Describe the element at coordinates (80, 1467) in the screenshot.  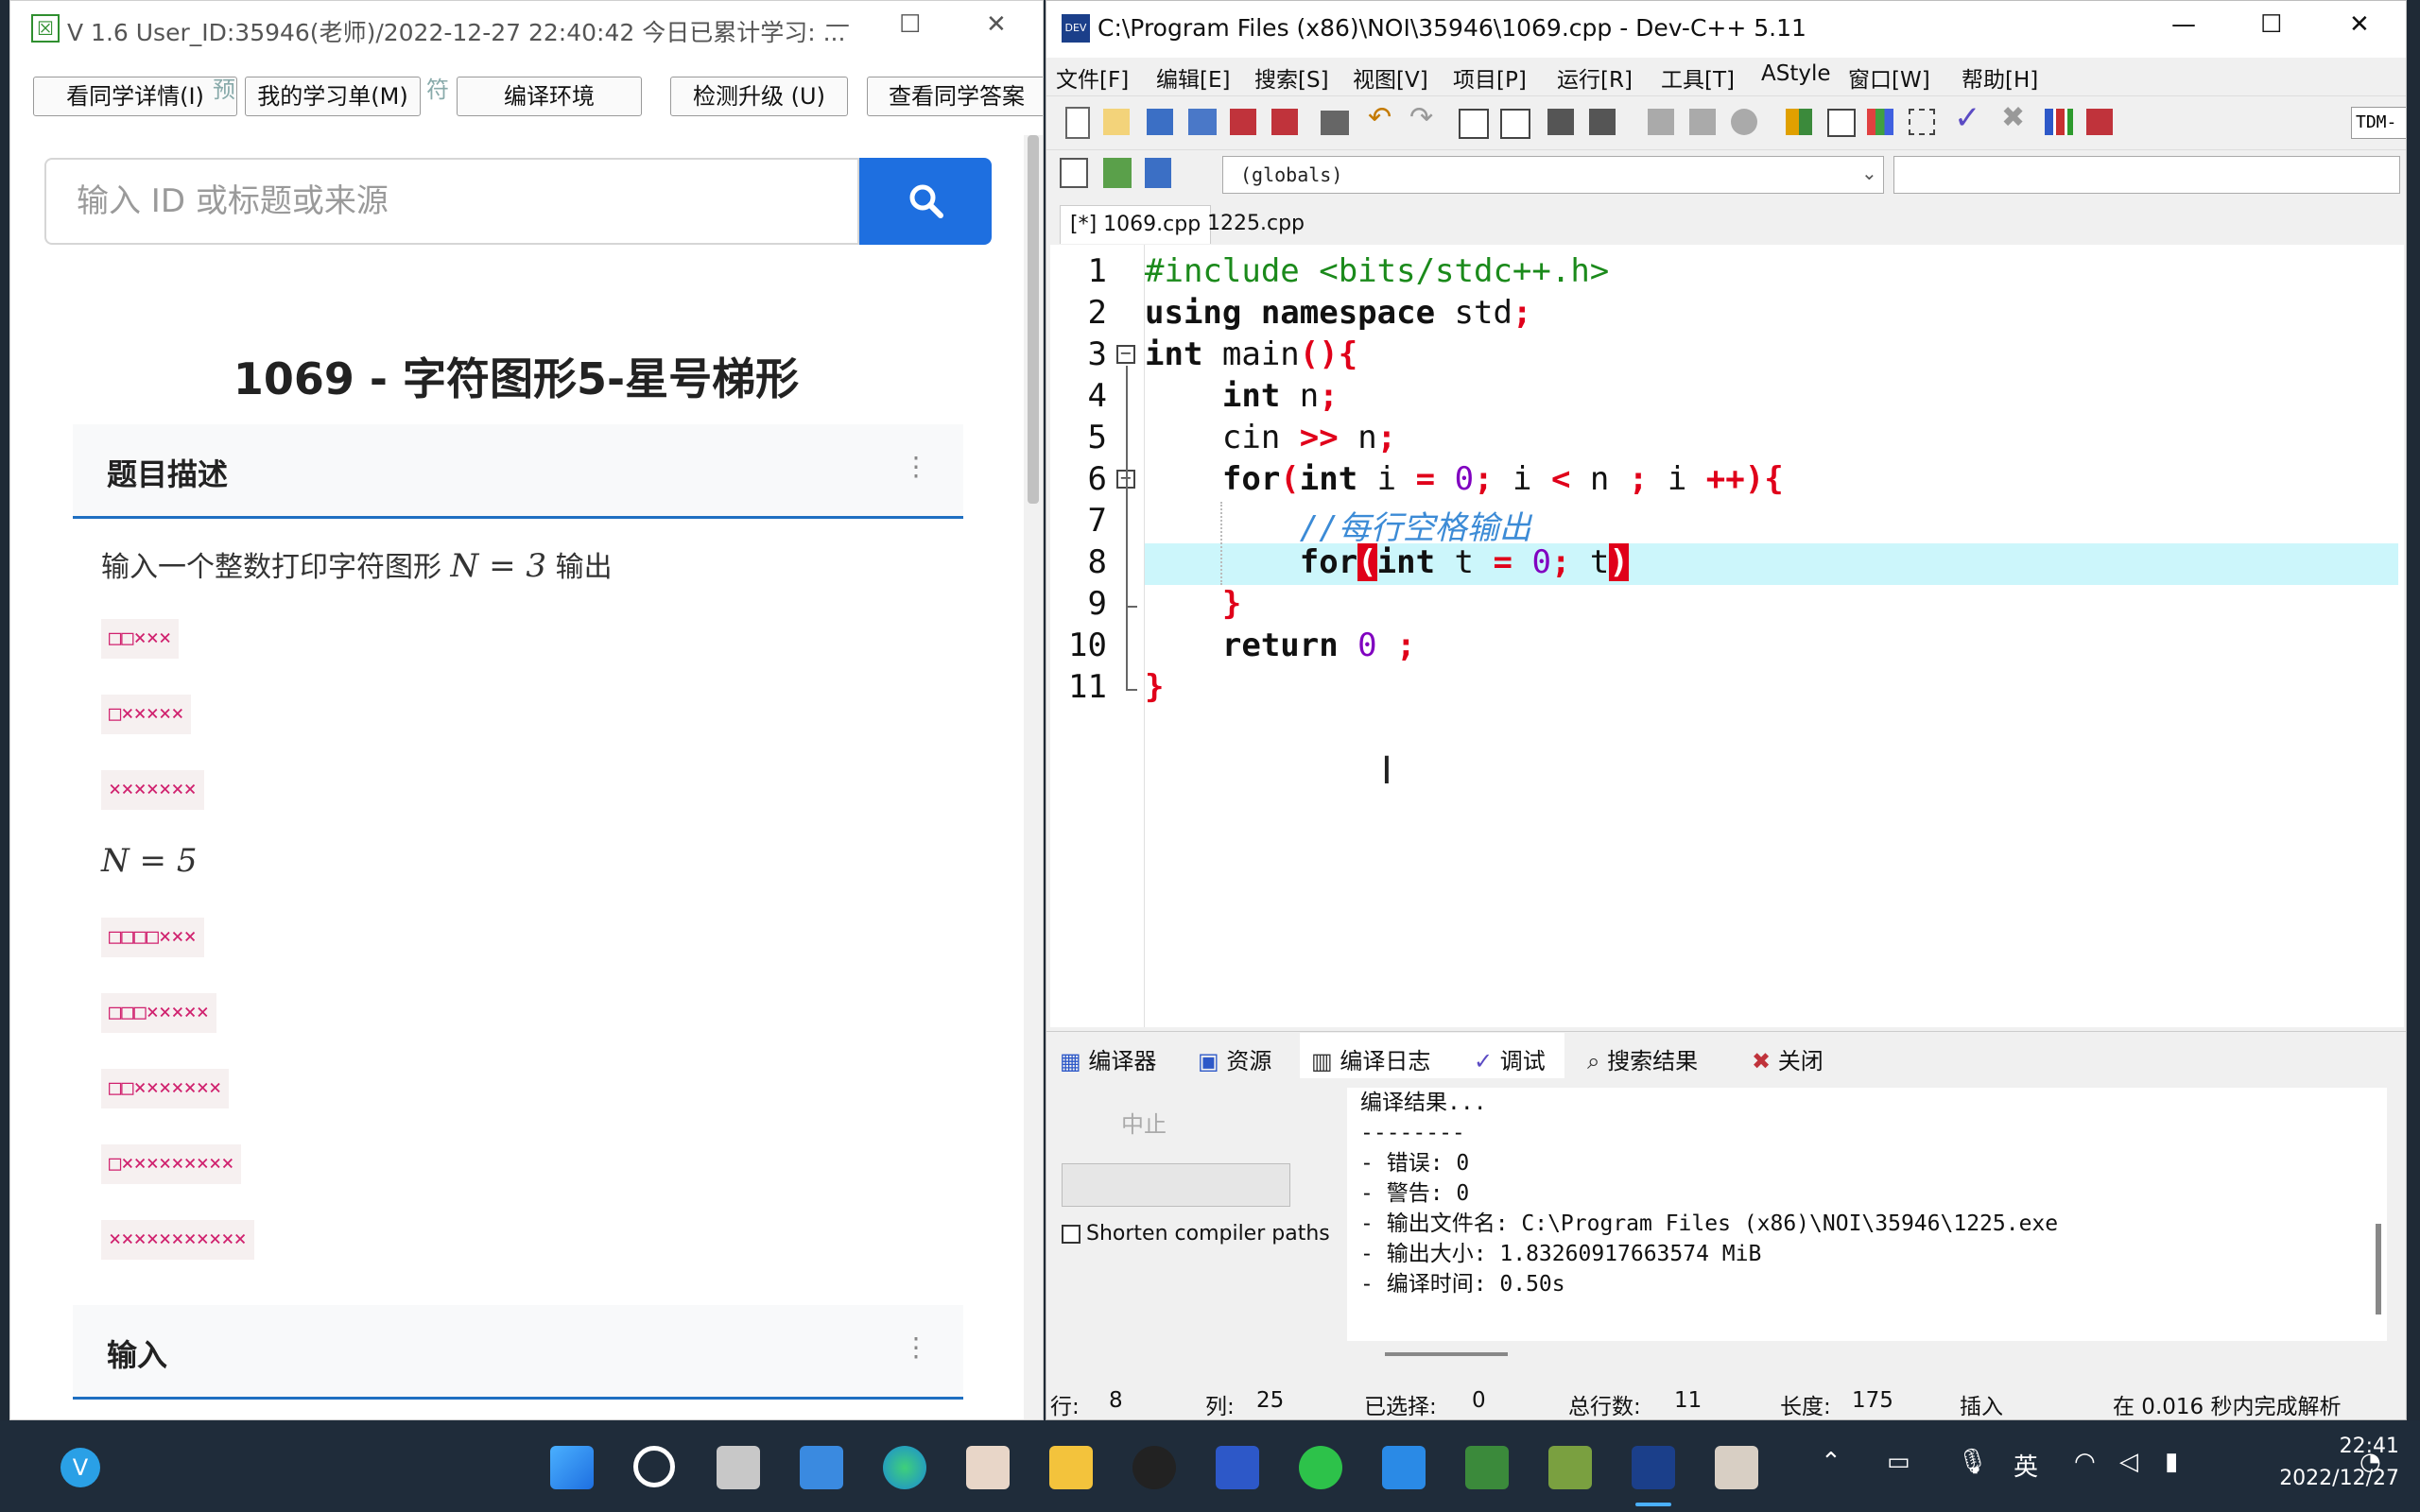
I see `vpn-icon: V` at that location.